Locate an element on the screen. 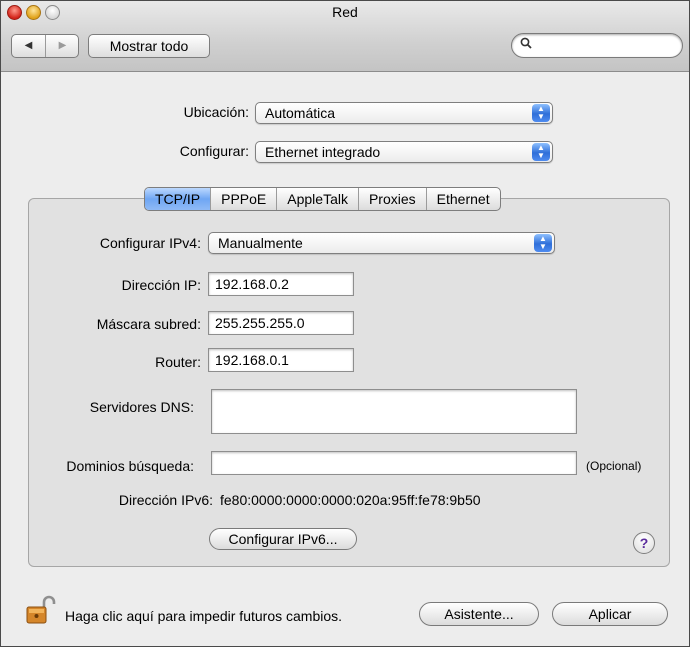 This screenshot has width=690, height=647. show-all-button: Mostrar todo is located at coordinates (149, 46).